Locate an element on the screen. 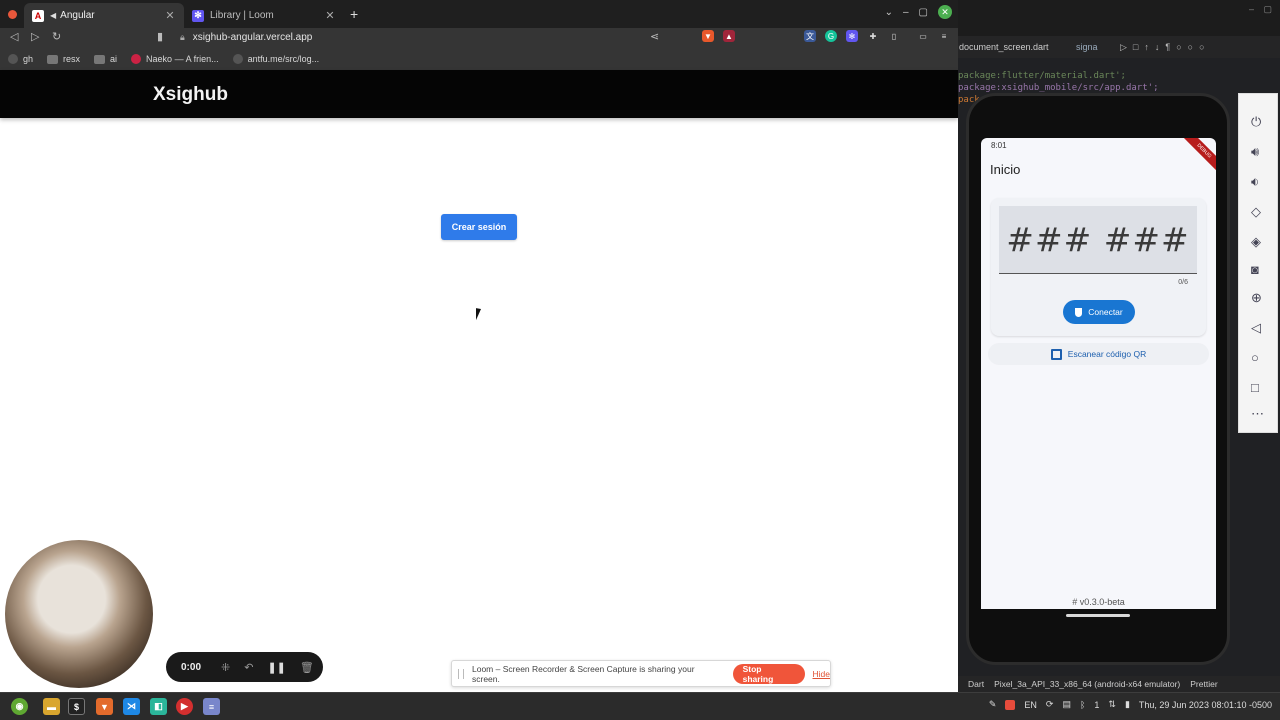 Image resolution: width=1280 pixels, height=720 pixels. grammarly-icon: G is located at coordinates (831, 36).